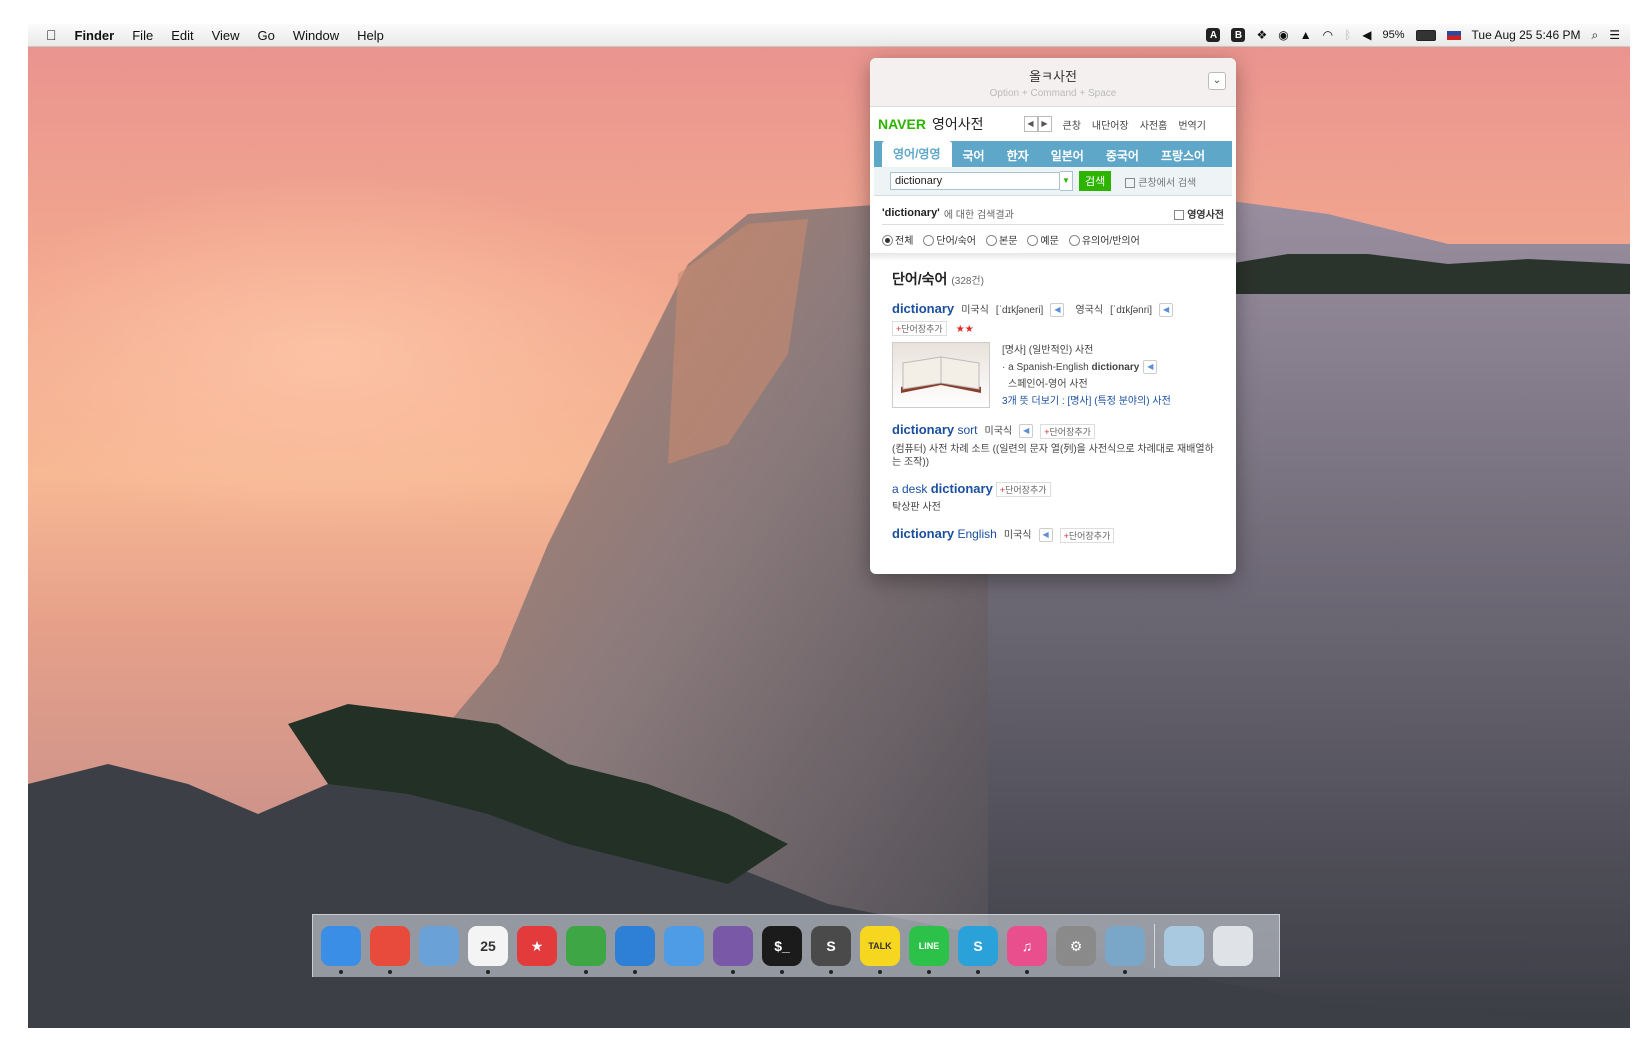 Image resolution: width=1642 pixels, height=1052 pixels. I want to click on dock-icon-label: 25, so click(488, 946).